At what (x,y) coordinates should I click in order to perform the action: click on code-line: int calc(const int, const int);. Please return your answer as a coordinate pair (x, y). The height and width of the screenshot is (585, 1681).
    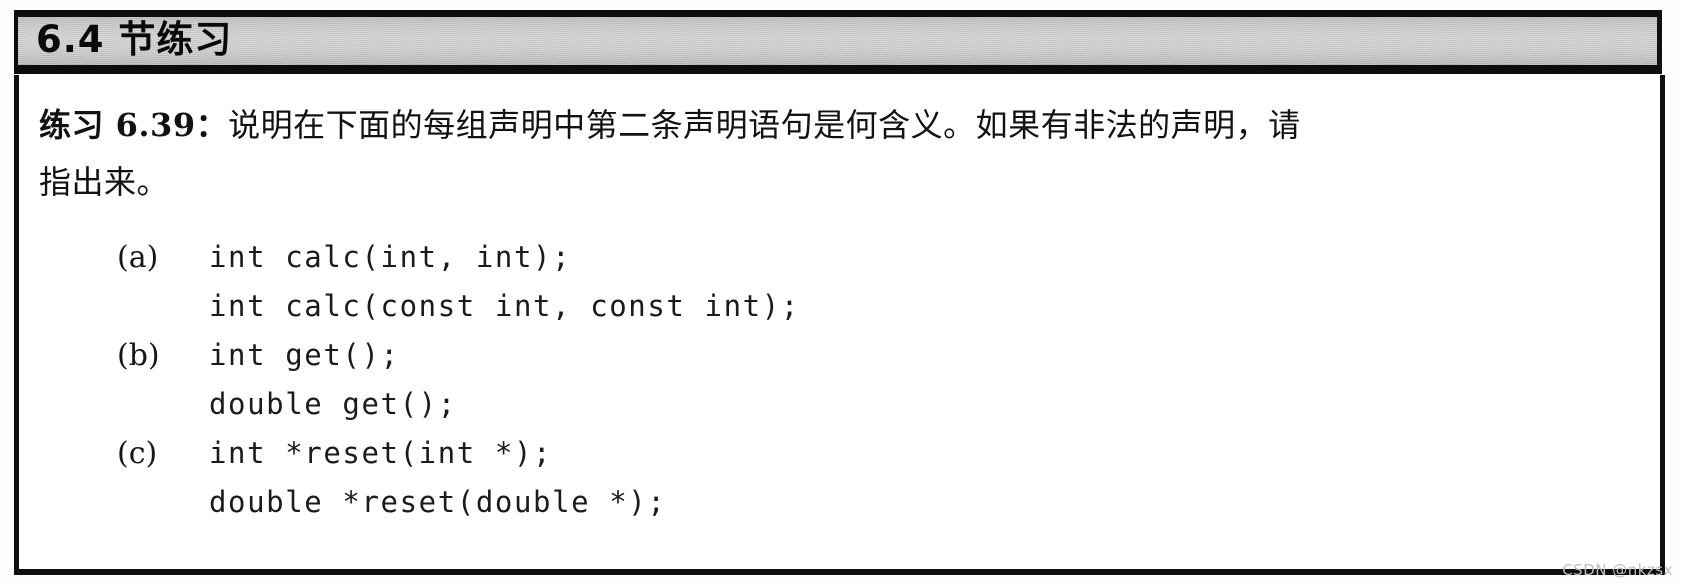
    Looking at the image, I should click on (504, 306).